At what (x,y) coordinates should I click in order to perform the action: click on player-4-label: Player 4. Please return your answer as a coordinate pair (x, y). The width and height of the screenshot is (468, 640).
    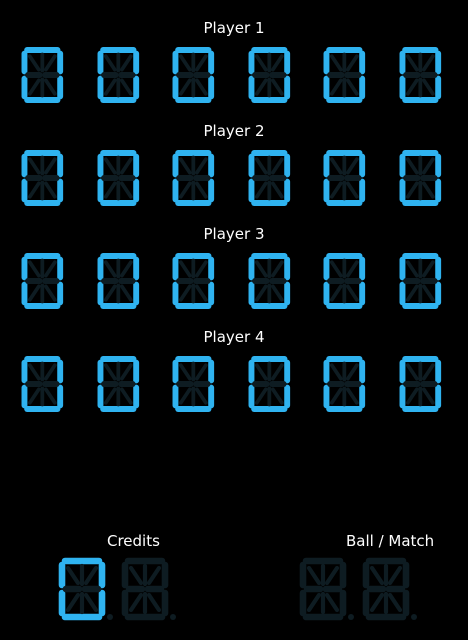
    Looking at the image, I should click on (234, 337).